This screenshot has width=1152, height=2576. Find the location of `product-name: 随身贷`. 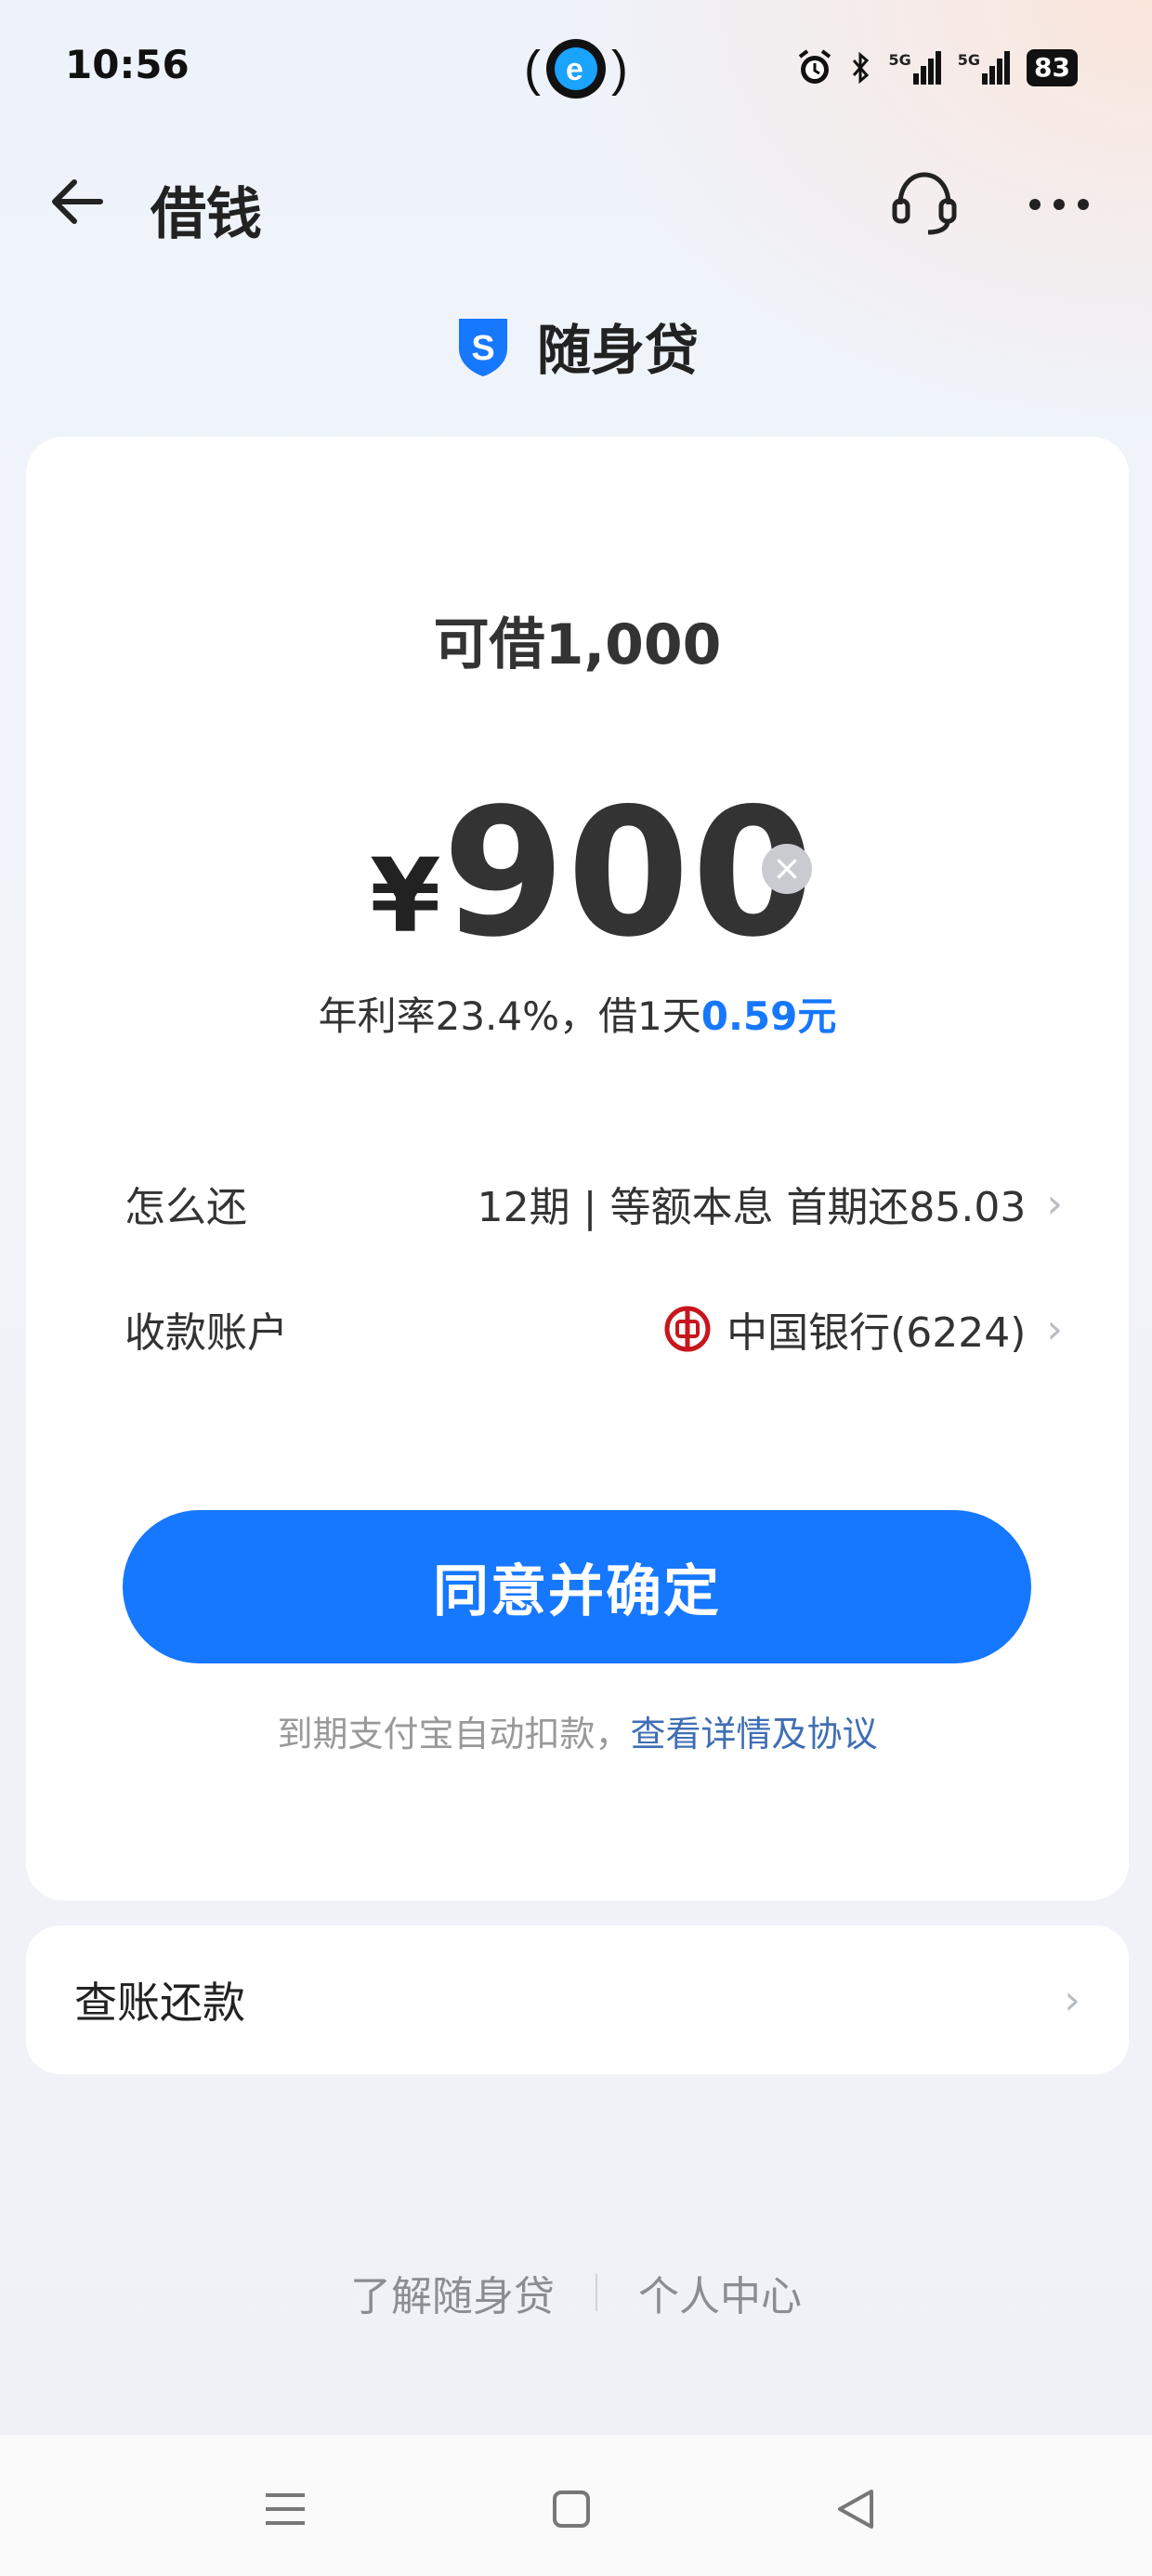

product-name: 随身贷 is located at coordinates (617, 350).